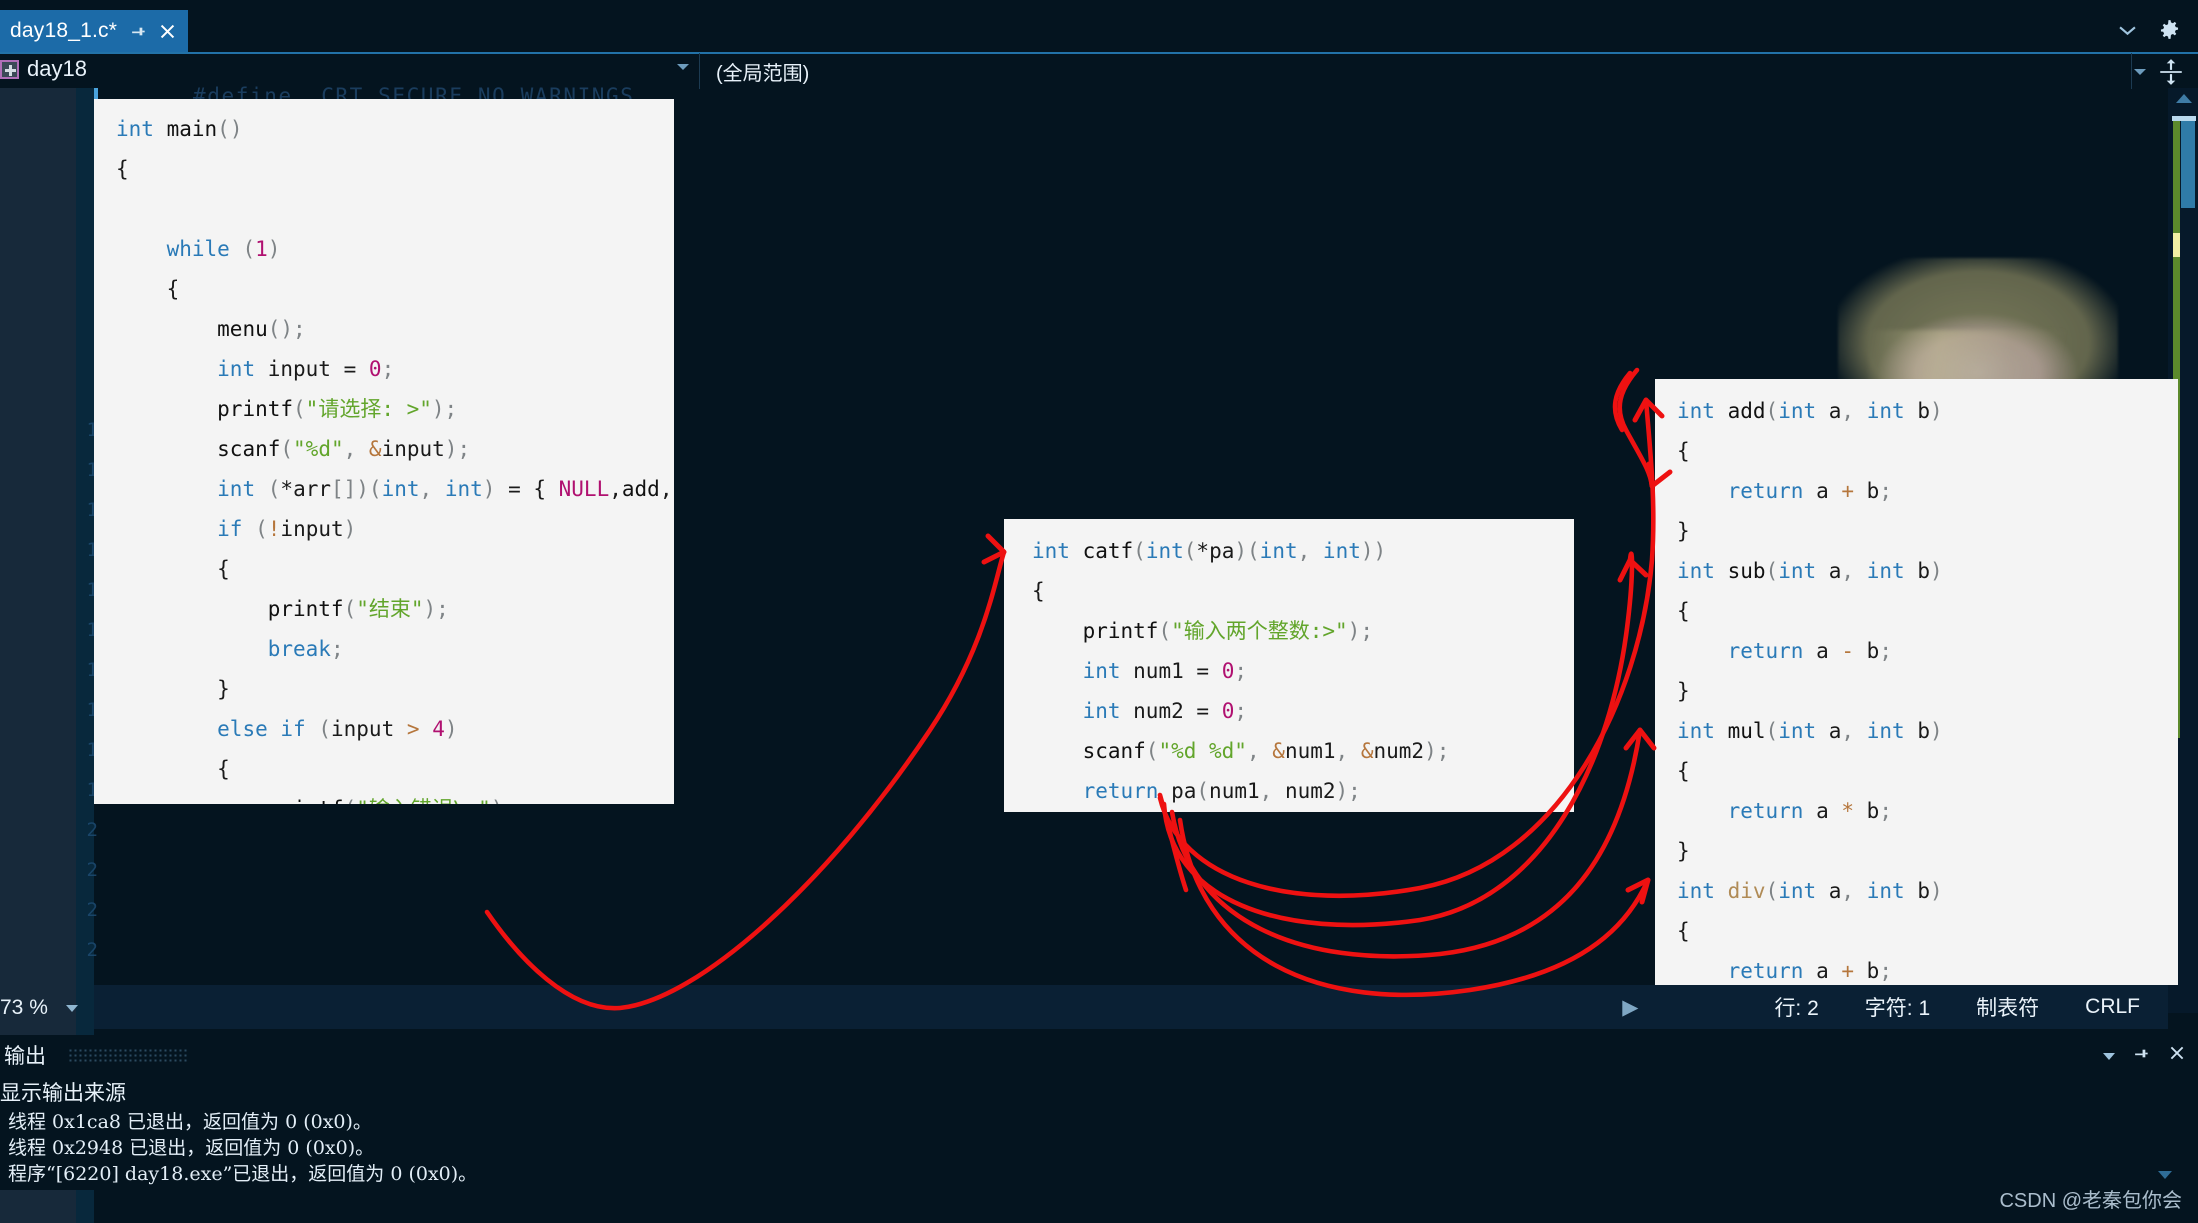  I want to click on code-line: menu();, so click(395, 329).